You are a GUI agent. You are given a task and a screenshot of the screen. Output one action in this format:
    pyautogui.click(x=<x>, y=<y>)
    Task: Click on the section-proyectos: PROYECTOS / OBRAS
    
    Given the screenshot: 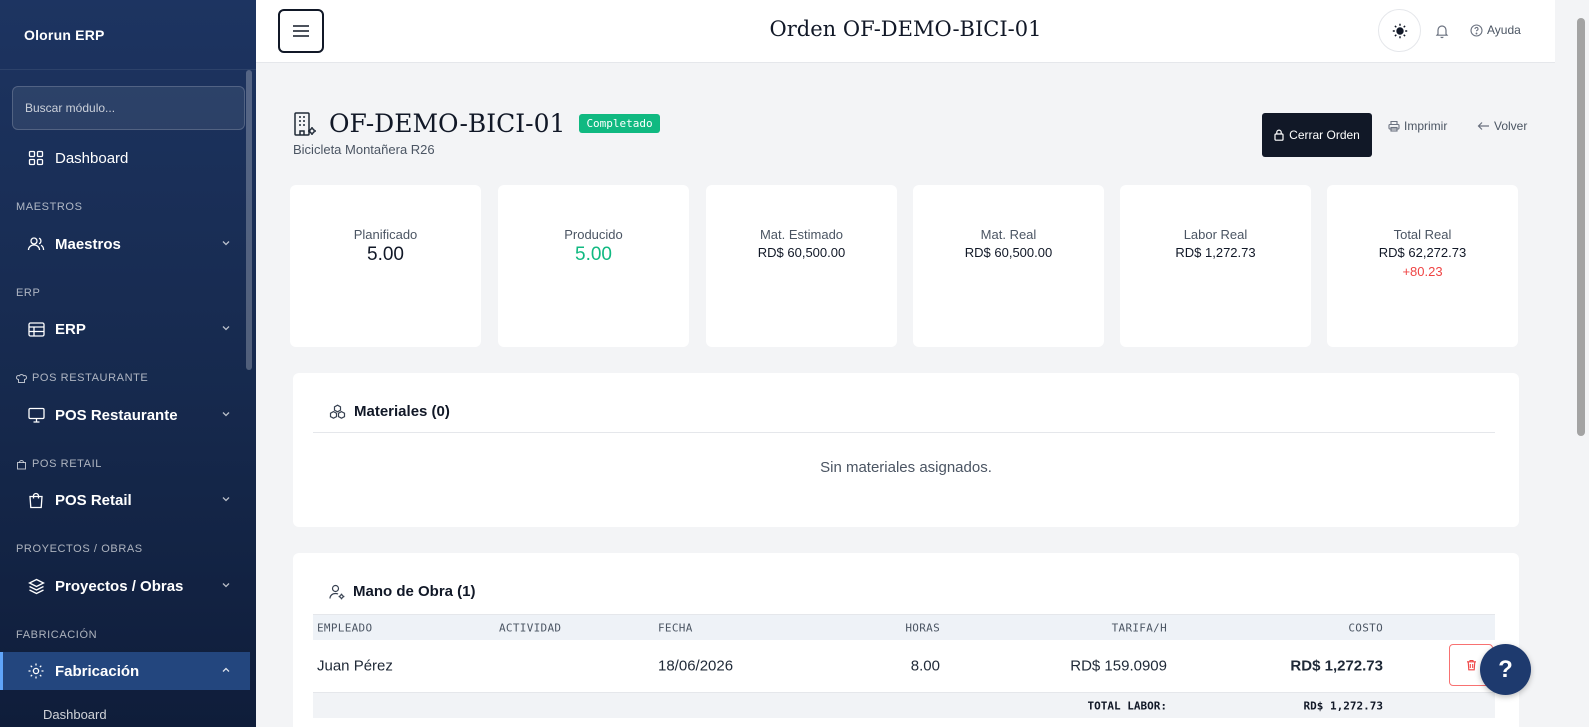 What is the action you would take?
    pyautogui.click(x=79, y=549)
    